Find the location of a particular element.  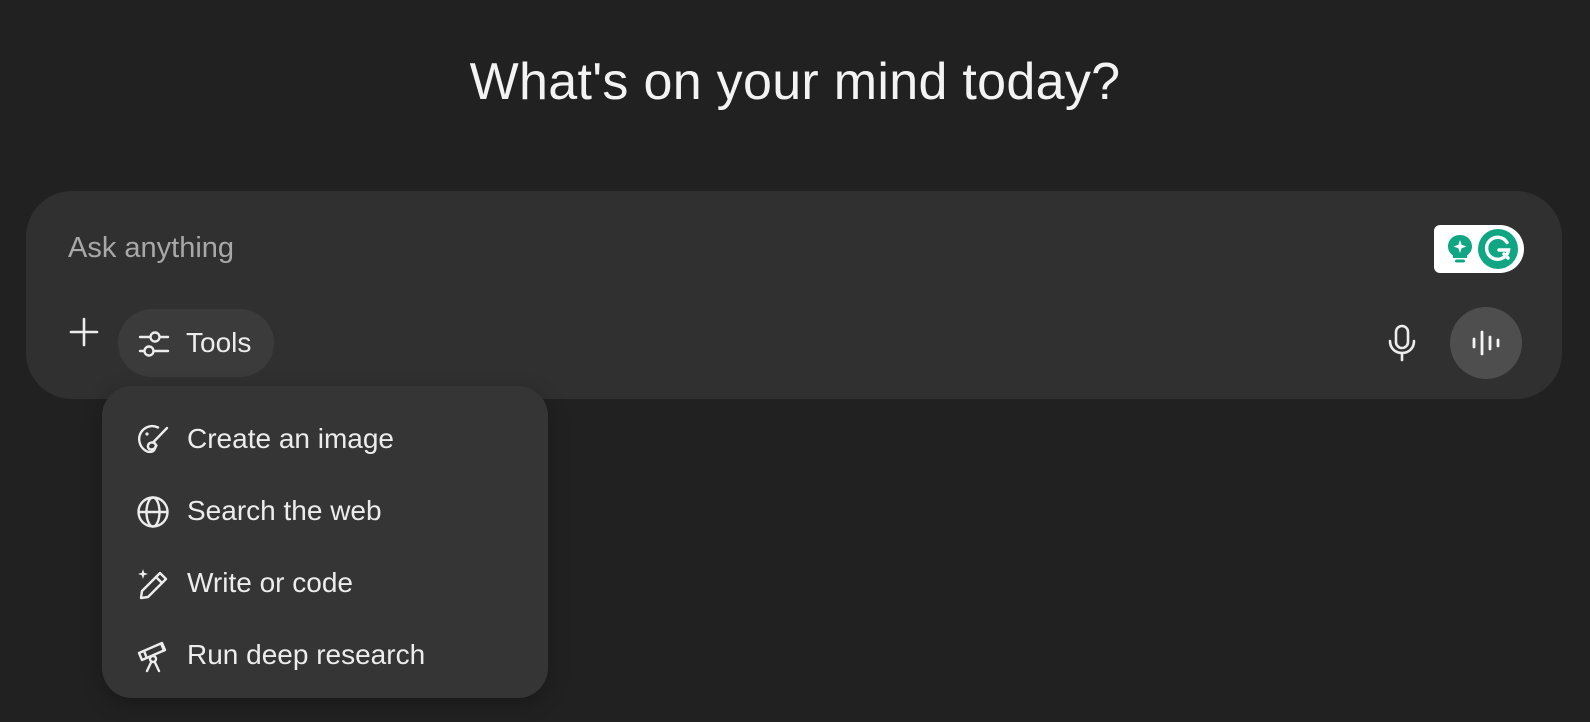

menu-item-search-web: Search the web is located at coordinates (325, 512).